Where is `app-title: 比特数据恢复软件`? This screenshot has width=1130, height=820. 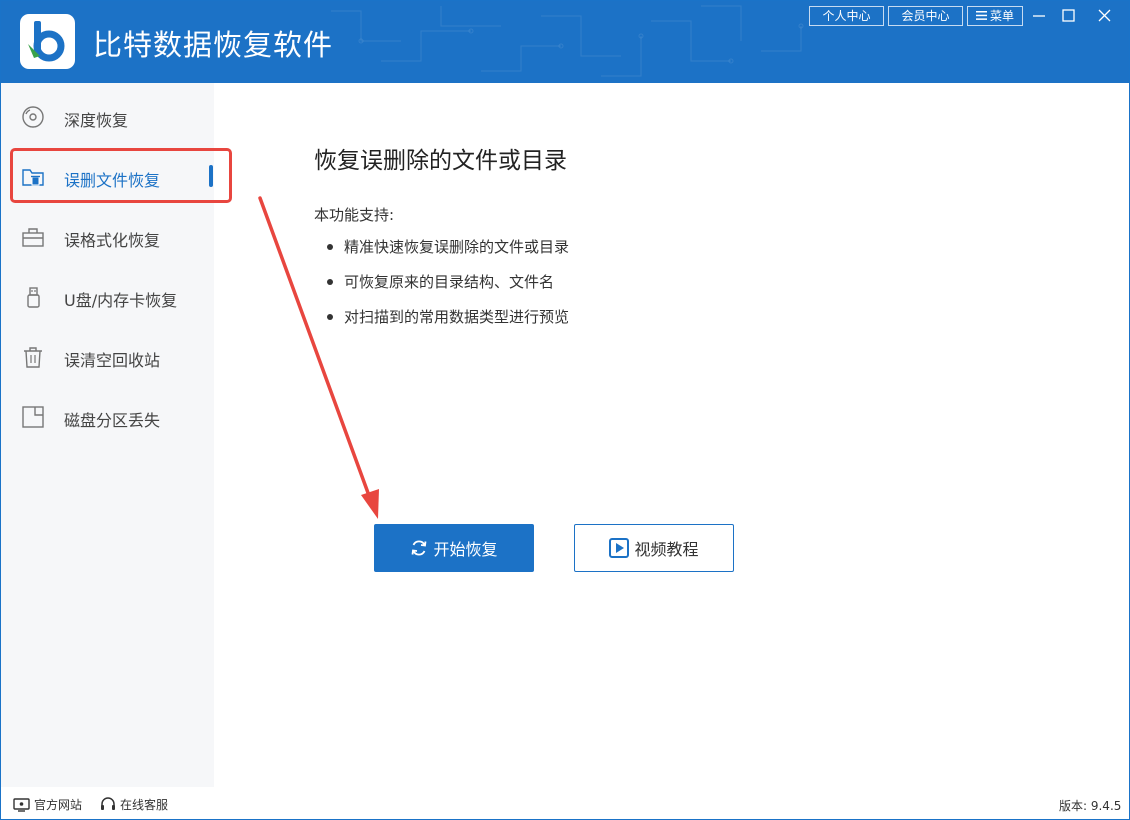 app-title: 比特数据恢复软件 is located at coordinates (213, 45).